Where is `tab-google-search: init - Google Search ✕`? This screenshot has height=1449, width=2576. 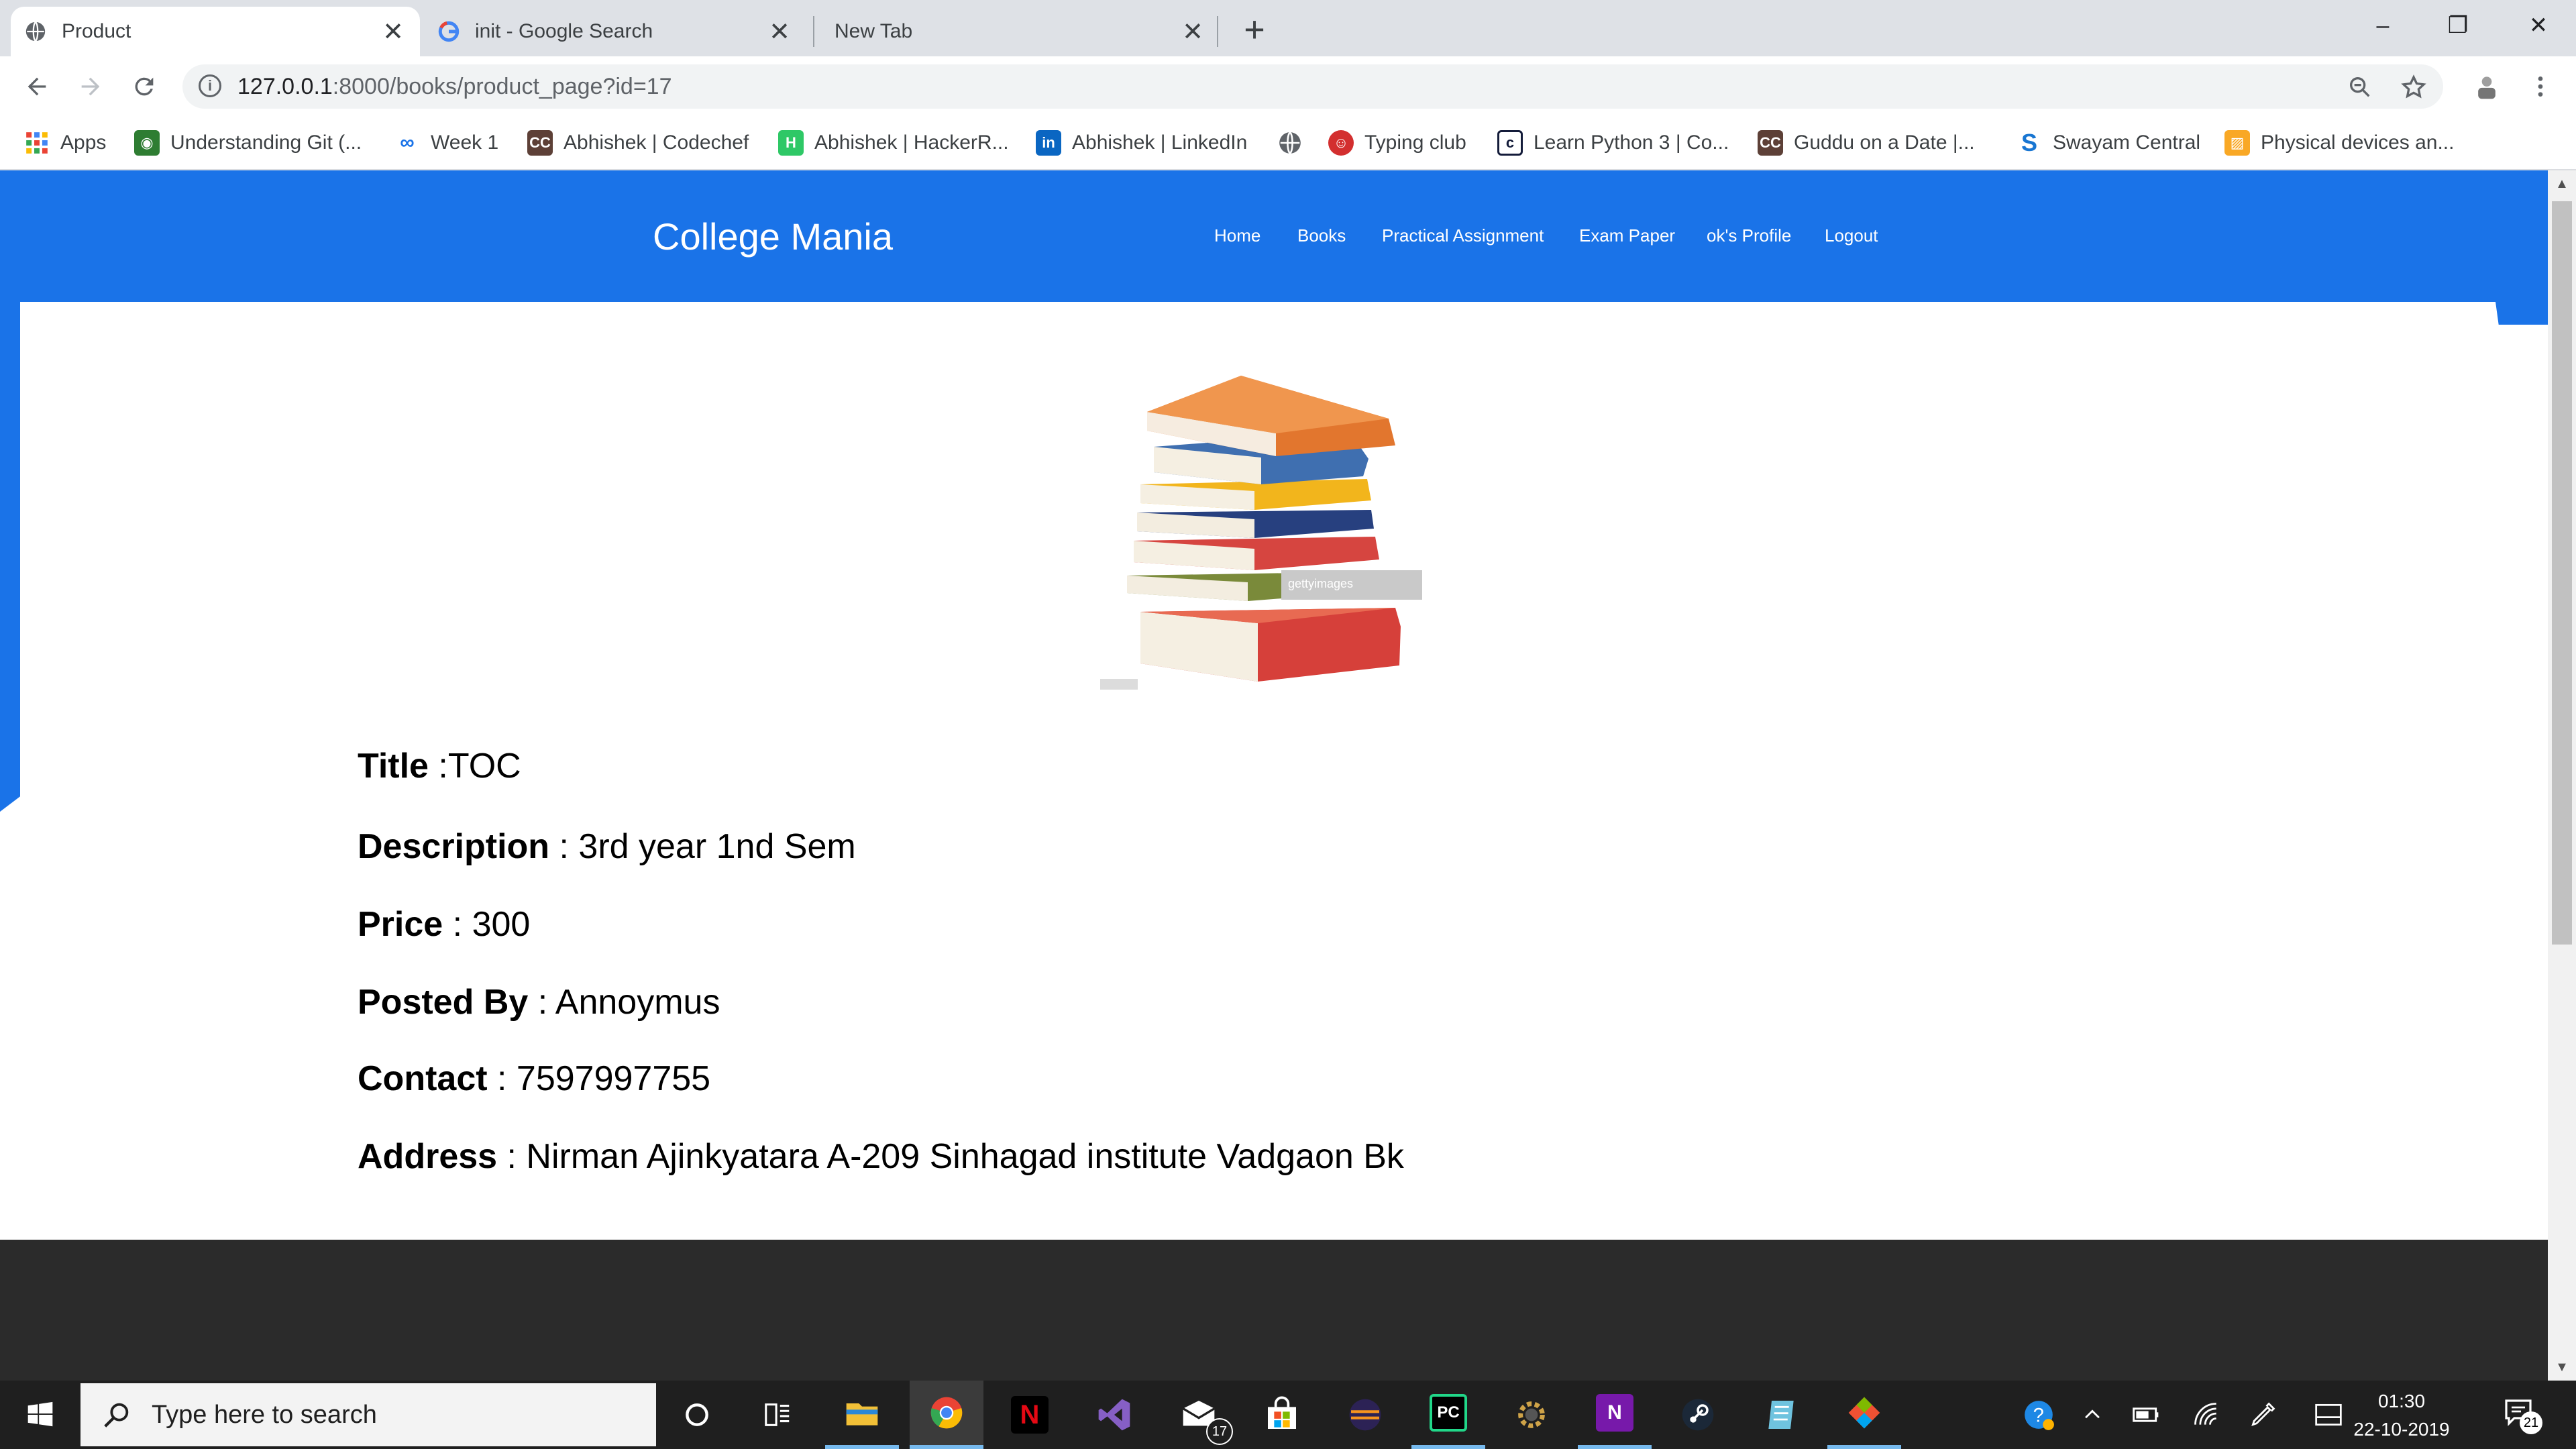
tab-google-search: init - Google Search ✕ is located at coordinates (615, 31).